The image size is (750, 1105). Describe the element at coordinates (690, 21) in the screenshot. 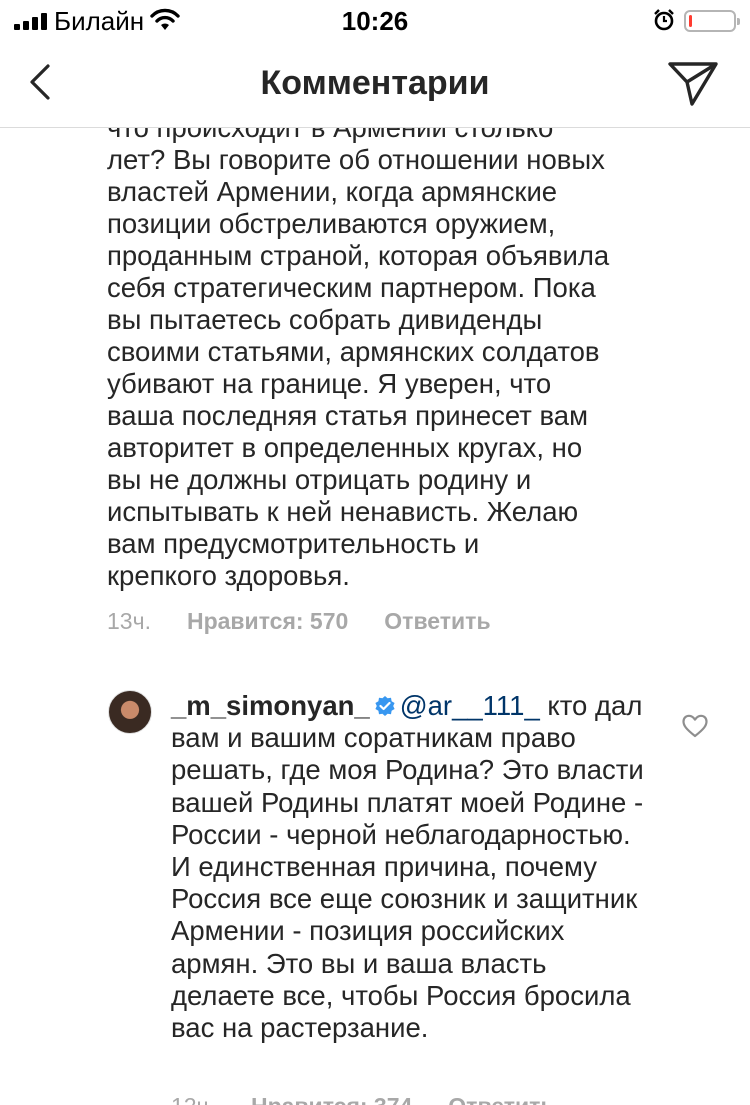

I see `battery-level-fill` at that location.